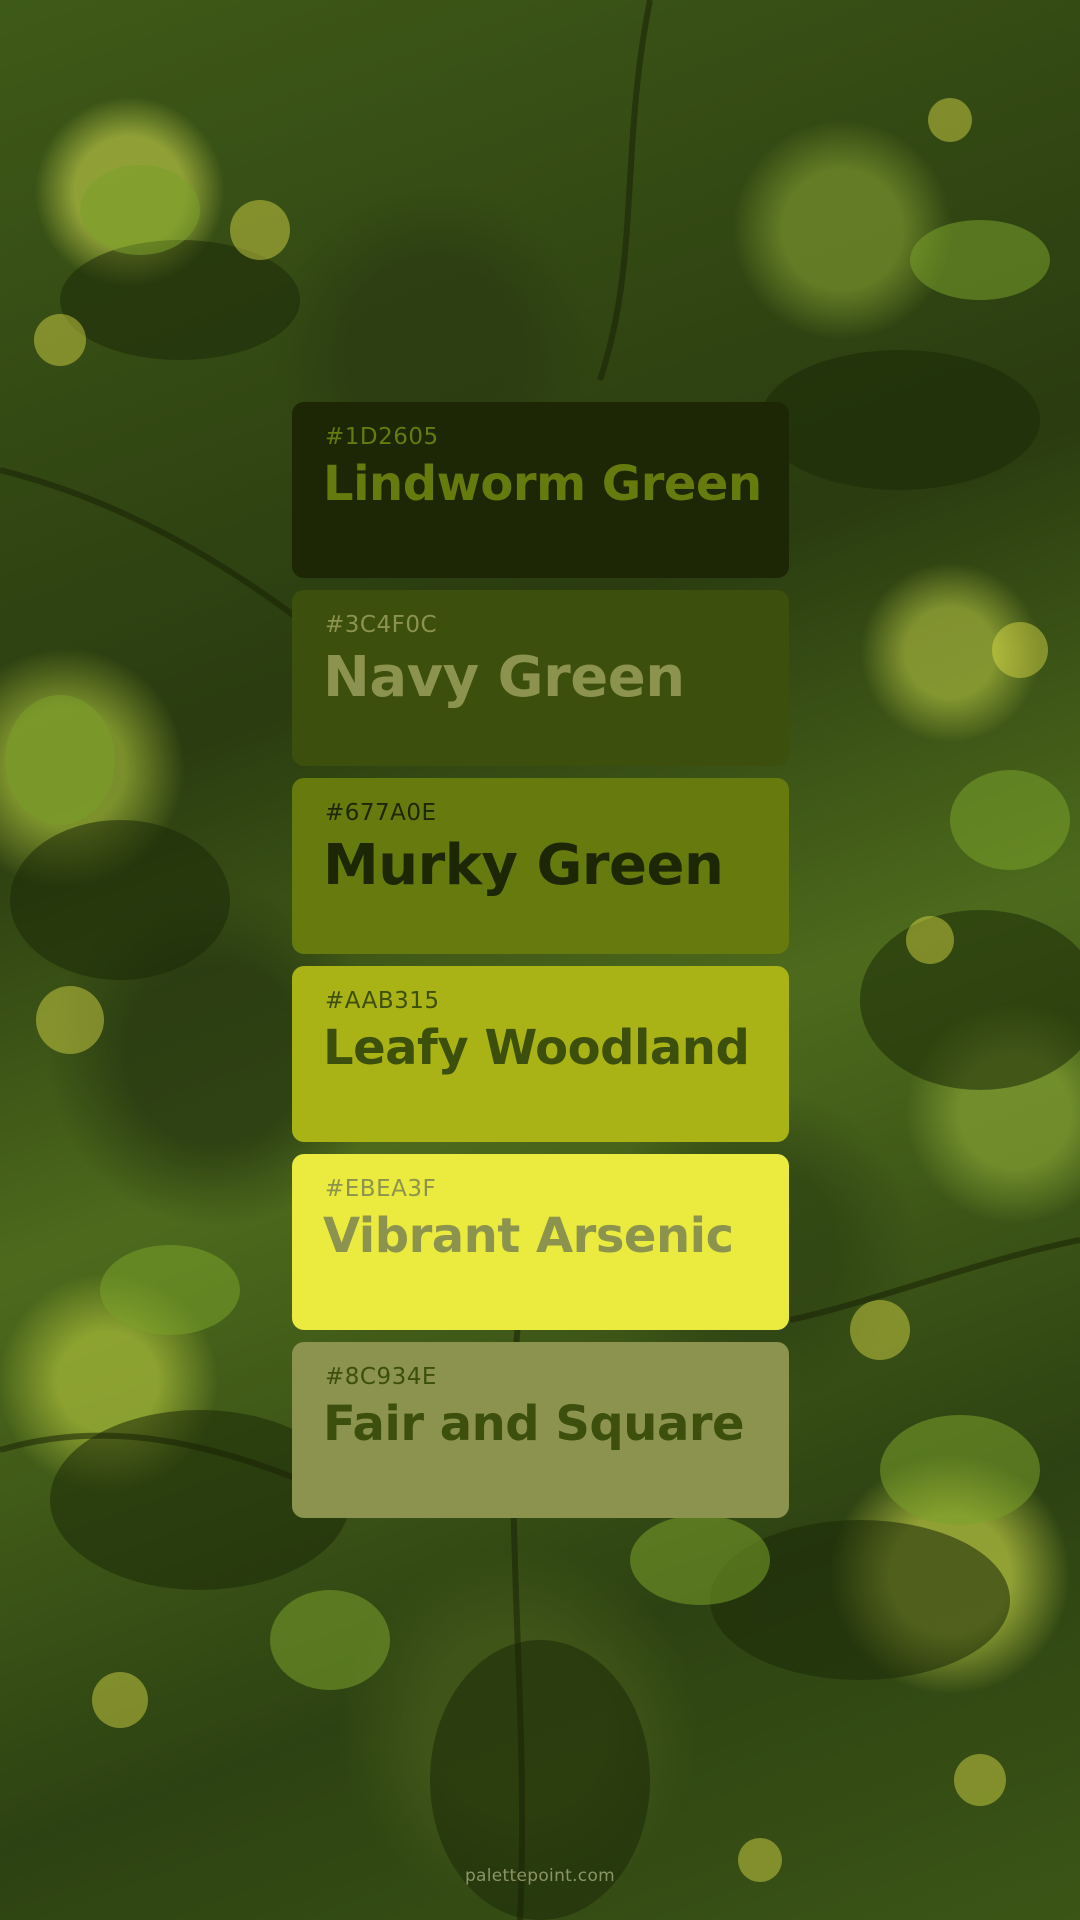  What do you see at coordinates (540, 1876) in the screenshot?
I see `site-watermark: palettepoint.com` at bounding box center [540, 1876].